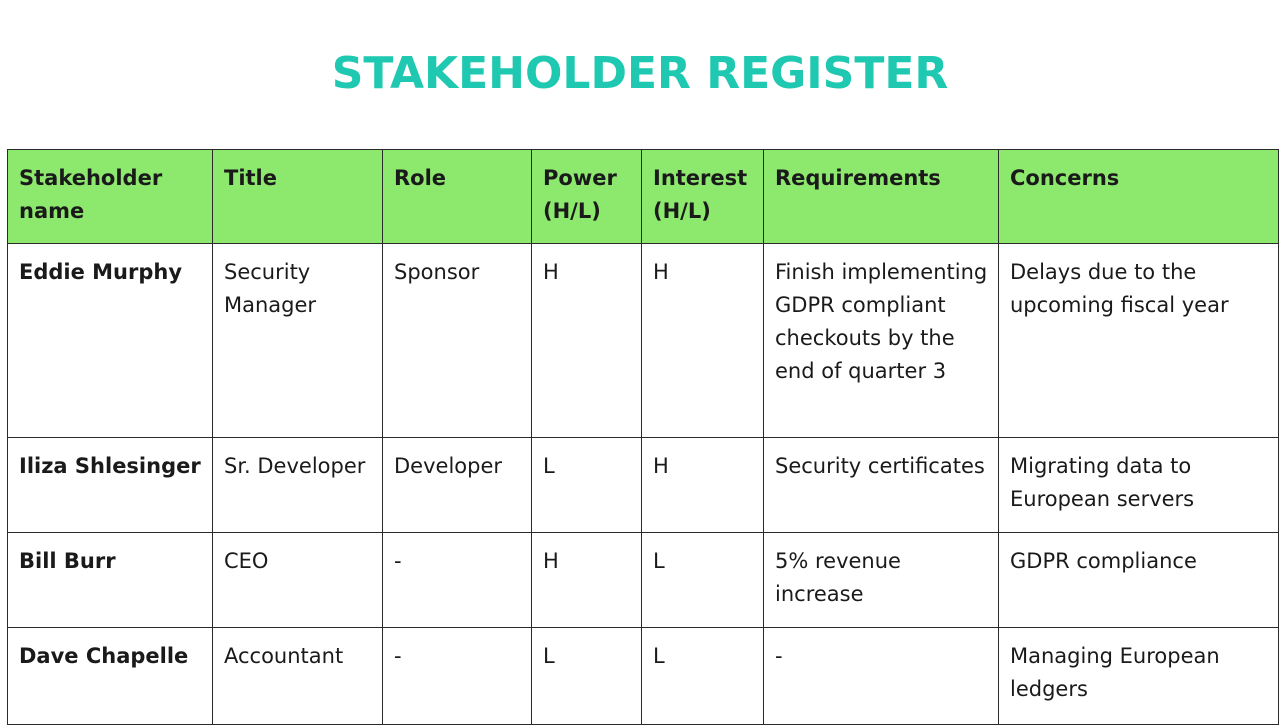 Image resolution: width=1280 pixels, height=725 pixels. I want to click on cell-concerns: Migrating data to European servers, so click(1138, 485).